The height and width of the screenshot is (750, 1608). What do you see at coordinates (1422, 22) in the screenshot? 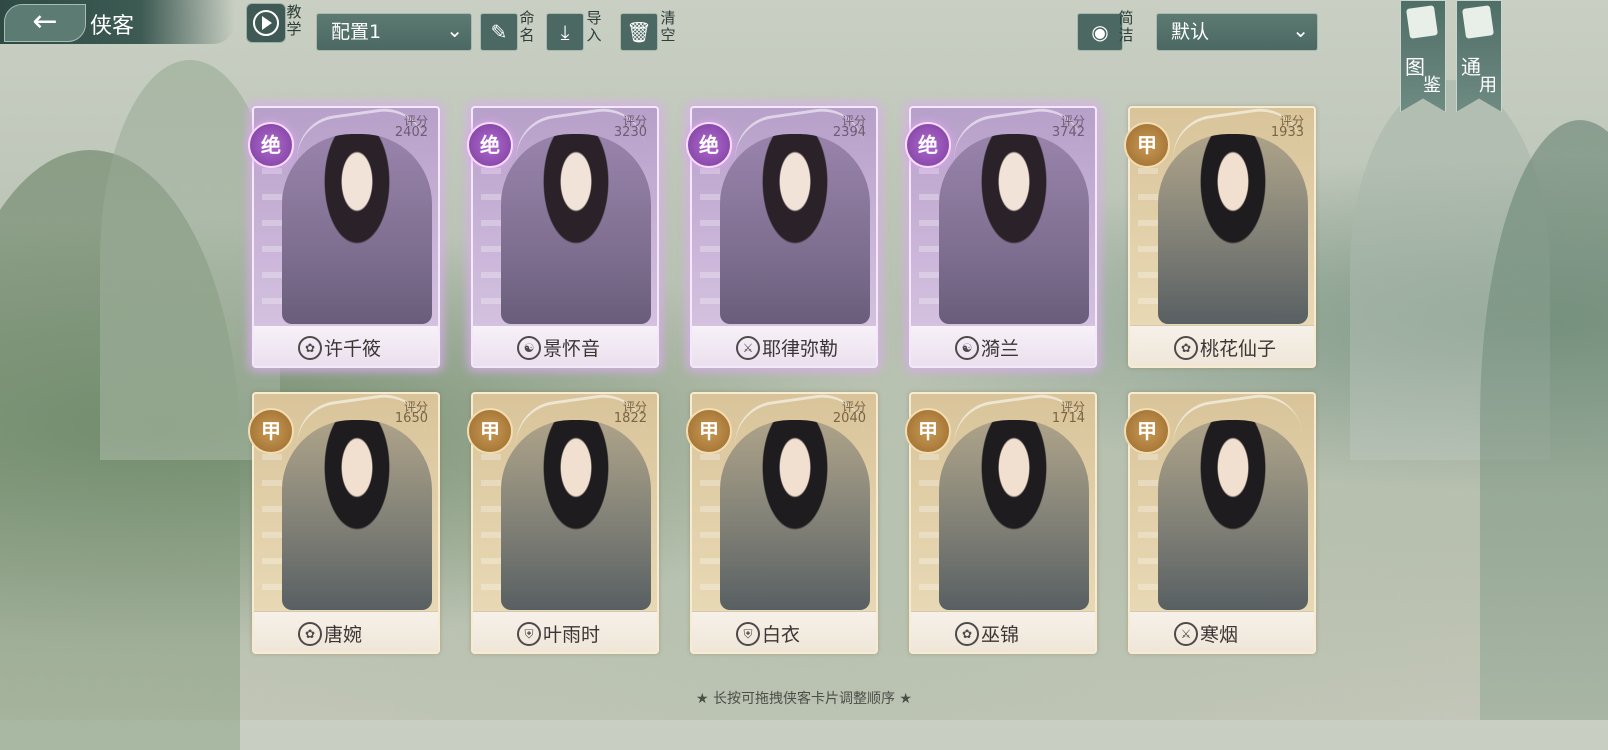
I see `book-icon` at bounding box center [1422, 22].